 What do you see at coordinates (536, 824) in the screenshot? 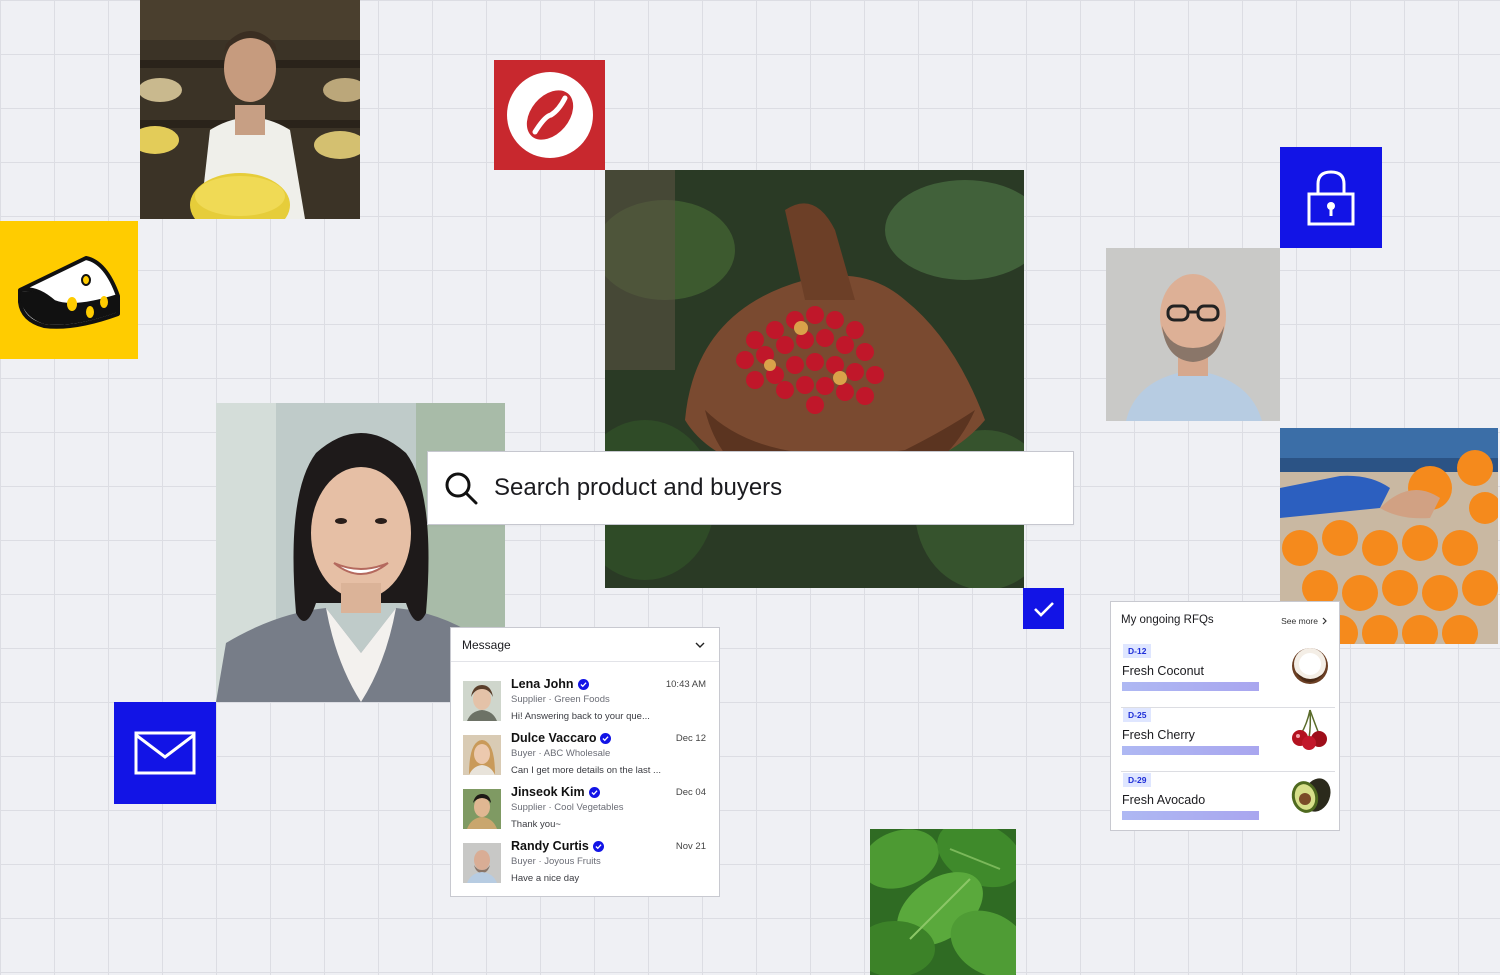
I see `message-preview: Thank you~` at bounding box center [536, 824].